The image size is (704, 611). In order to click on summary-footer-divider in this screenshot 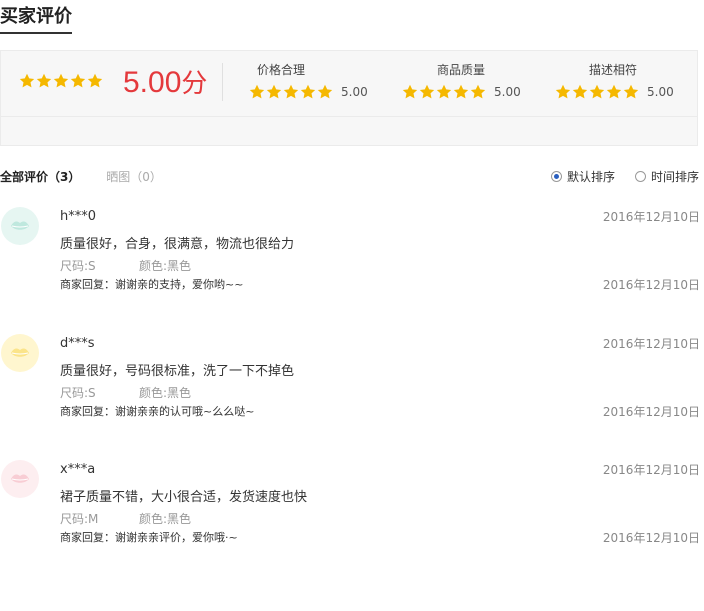, I will do `click(349, 116)`.